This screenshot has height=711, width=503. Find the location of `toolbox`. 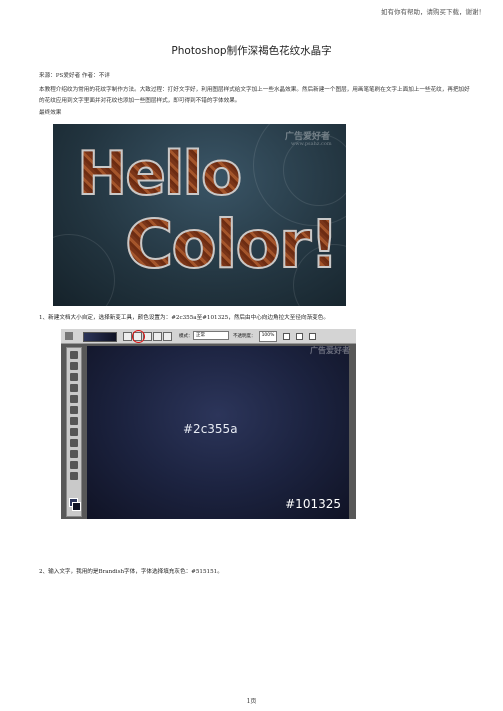

toolbox is located at coordinates (74, 432).